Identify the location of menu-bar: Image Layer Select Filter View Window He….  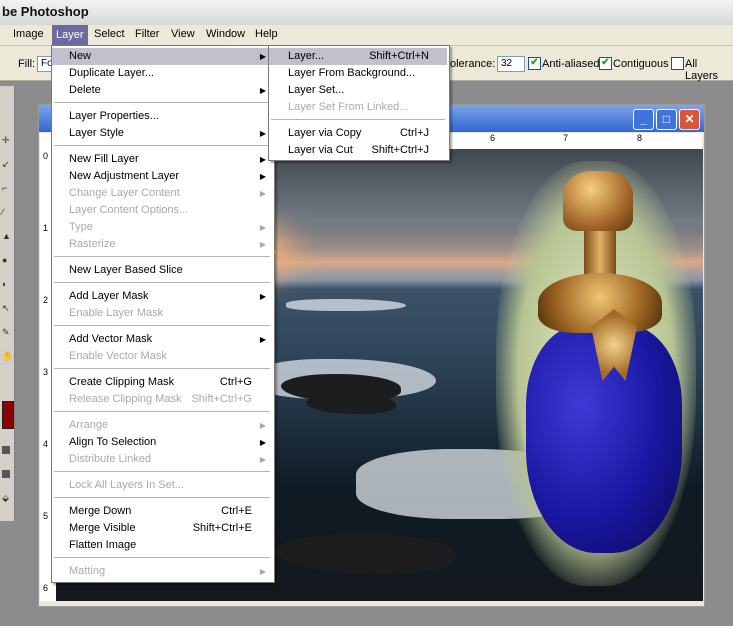
(366, 35).